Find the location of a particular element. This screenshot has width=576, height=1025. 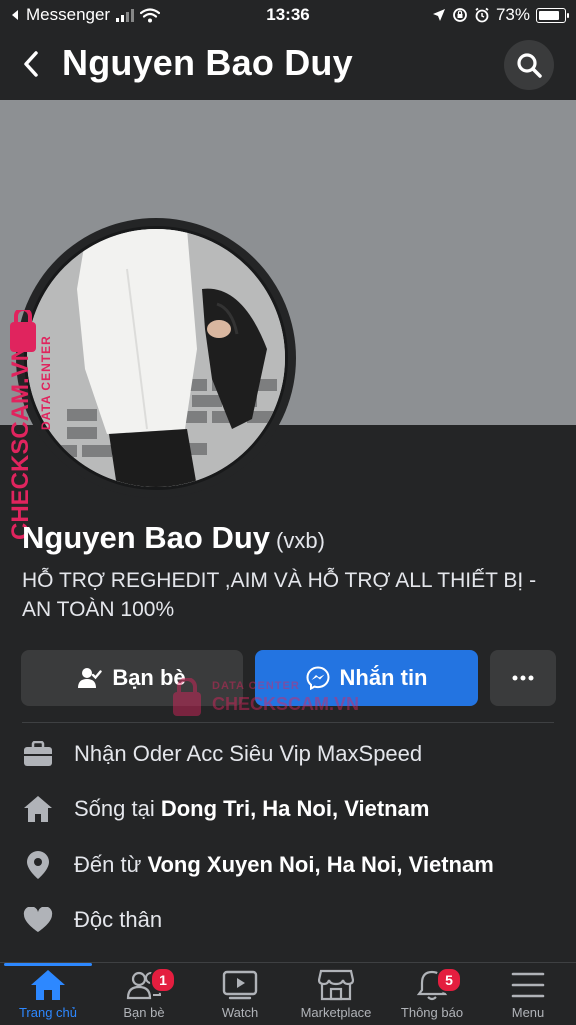

checkscam-watermark-center: DATA CENTER CHECKSCAM.VN is located at coordinates (270, 697).